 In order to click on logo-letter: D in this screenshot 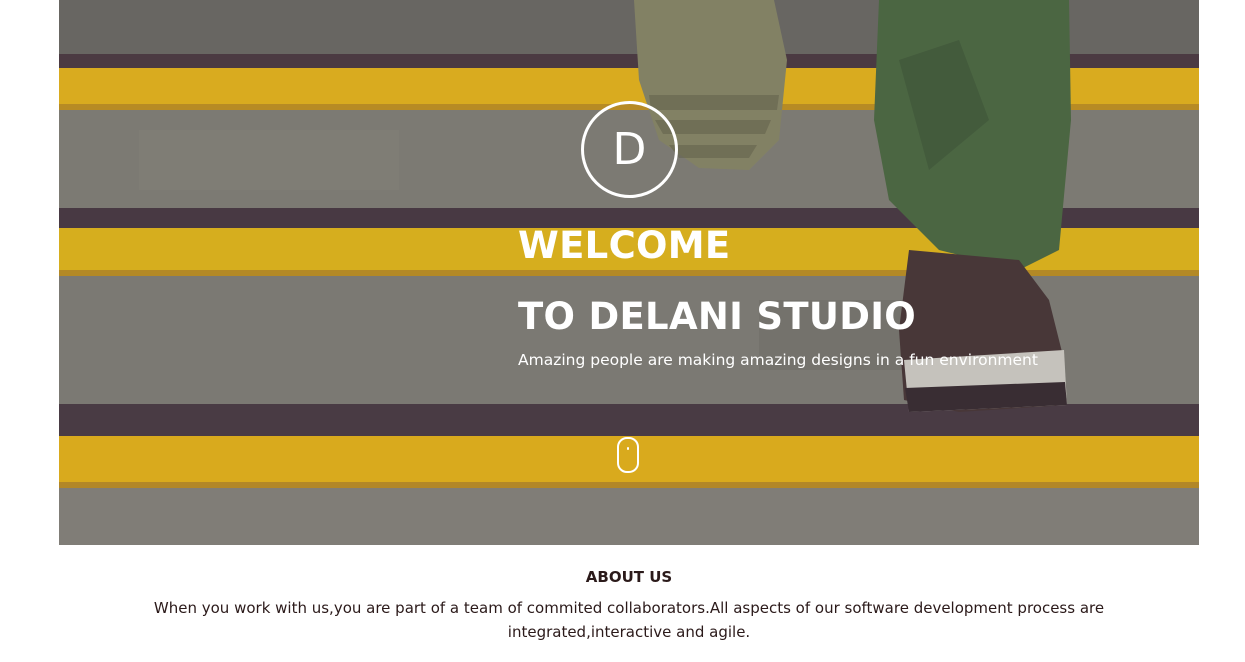, I will do `click(629, 149)`.